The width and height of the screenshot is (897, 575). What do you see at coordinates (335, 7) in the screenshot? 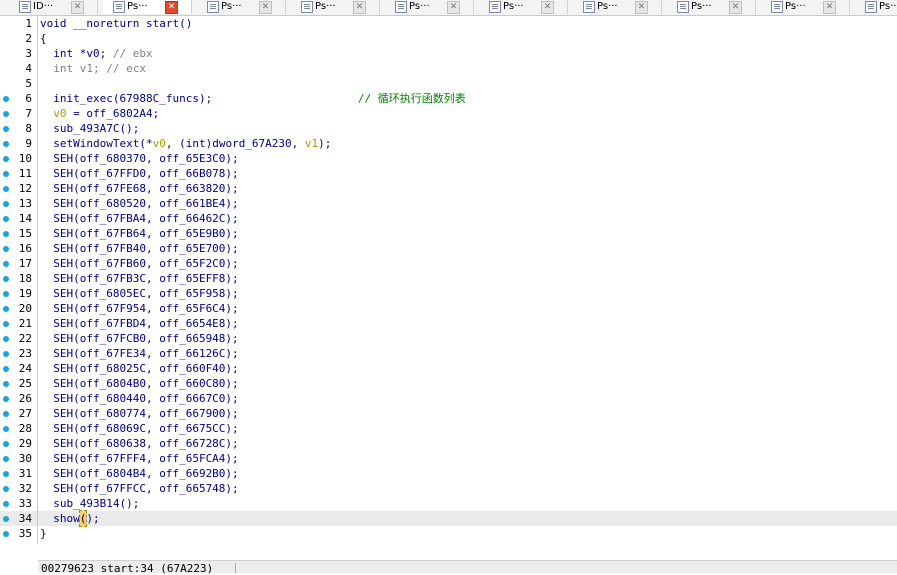
I see `tab-4: Ps··· ✕` at bounding box center [335, 7].